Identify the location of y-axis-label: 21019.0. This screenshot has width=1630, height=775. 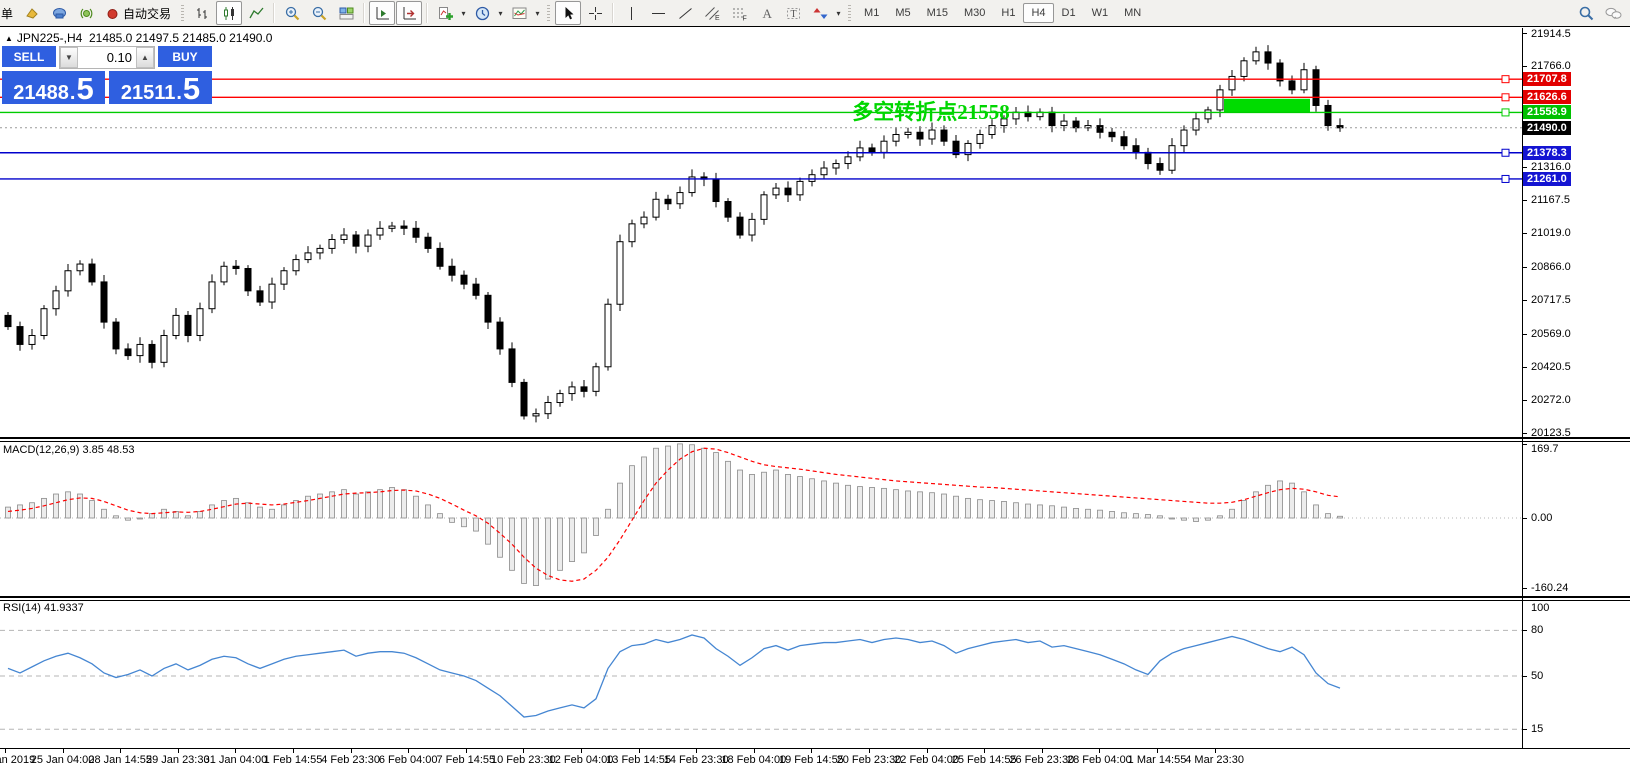
(1551, 233).